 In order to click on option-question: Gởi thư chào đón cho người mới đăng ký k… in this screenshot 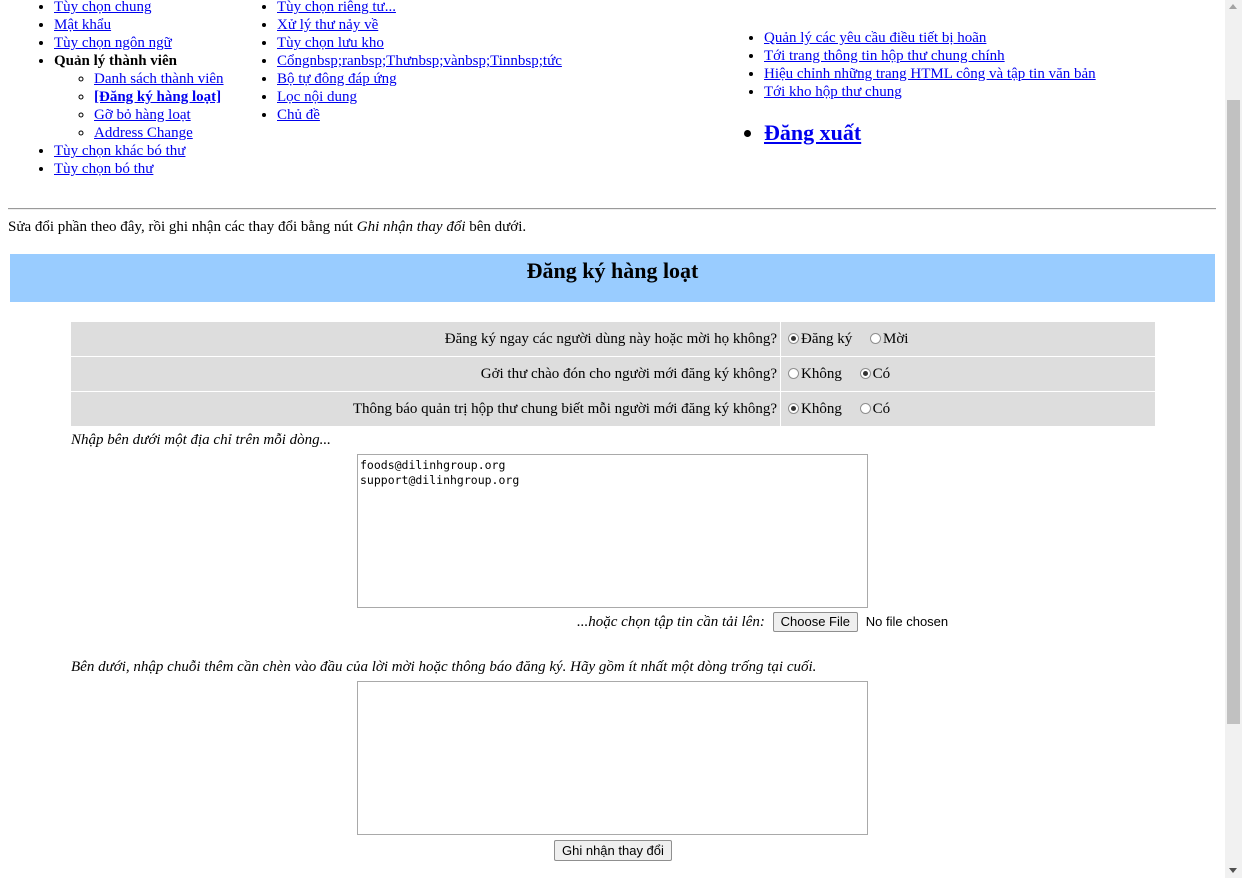, I will do `click(425, 374)`.